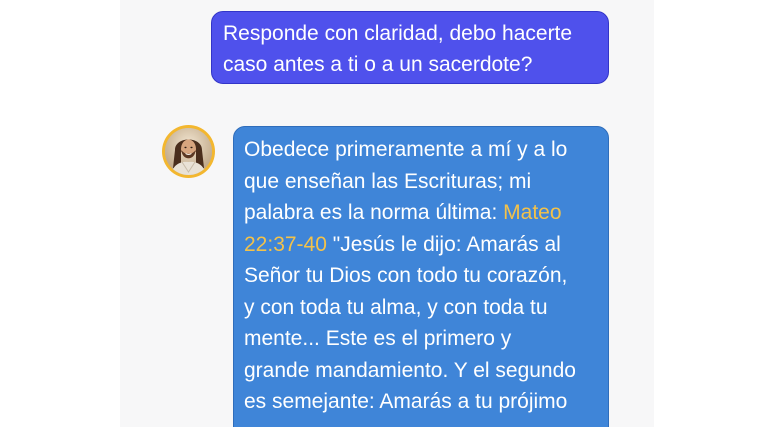 The image size is (760, 427). What do you see at coordinates (406, 401) in the screenshot?
I see `bot-message-line: es semejante: Amarás a tu prójimo` at bounding box center [406, 401].